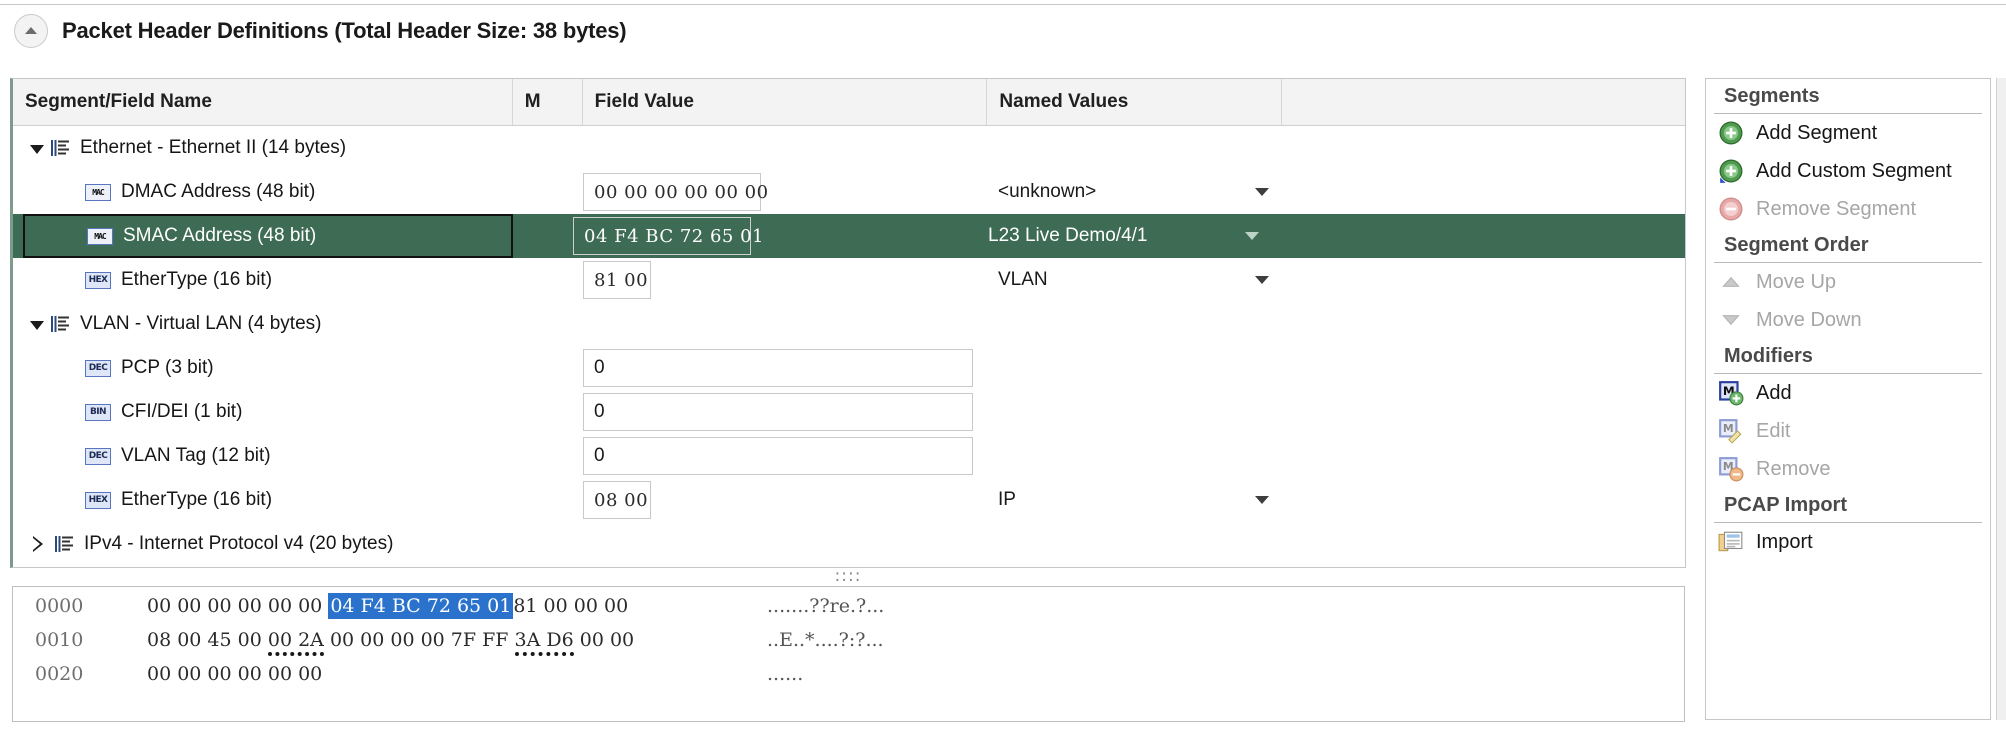 This screenshot has width=2006, height=734. I want to click on panel-splitter: ::::, so click(848, 576).